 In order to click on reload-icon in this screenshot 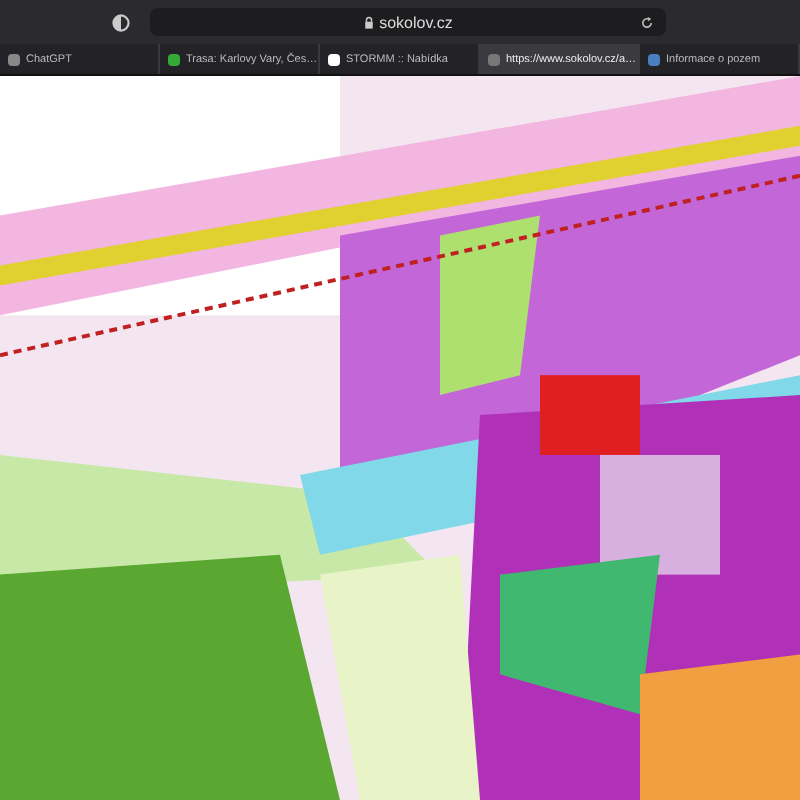, I will do `click(647, 22)`.